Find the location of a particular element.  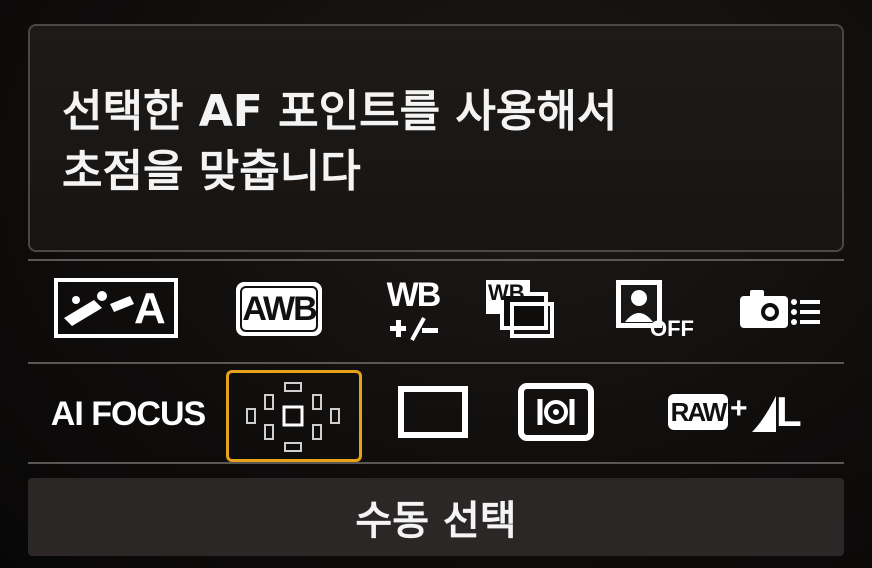

jpeg-size-label: L is located at coordinates (789, 411).